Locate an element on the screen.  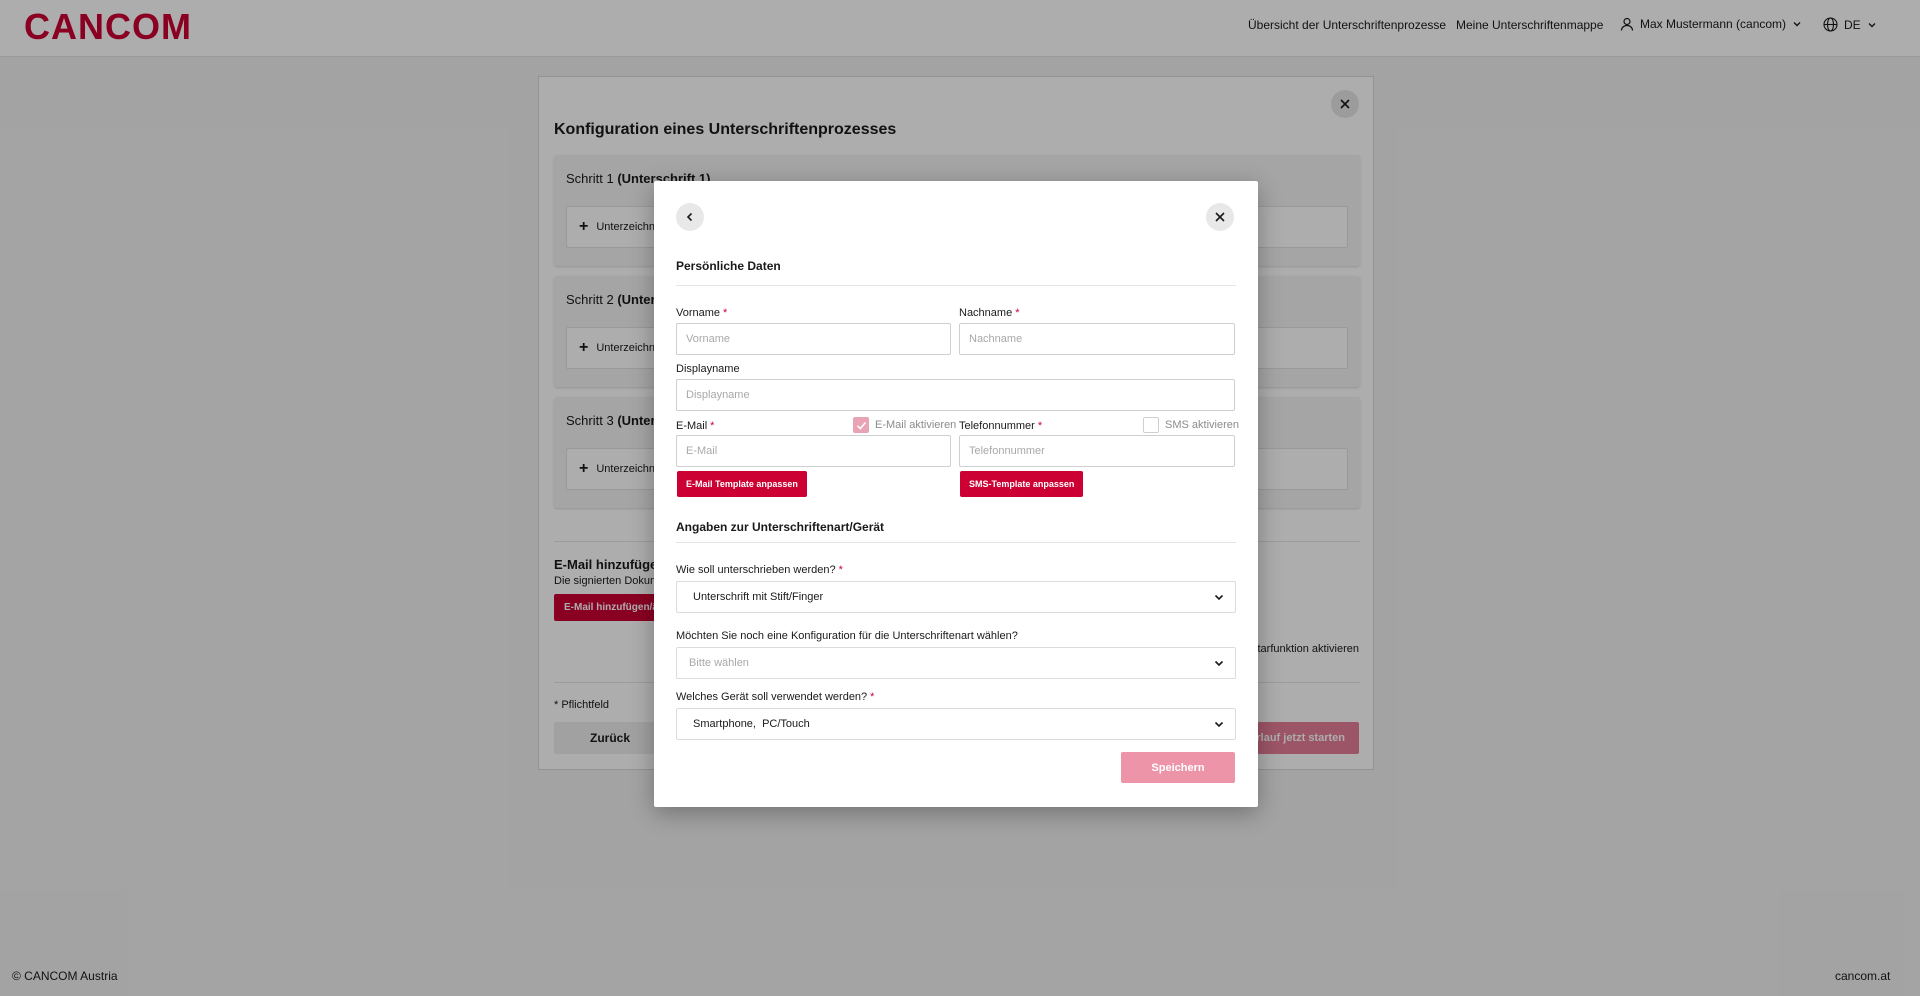
sign-method-value: Unterschrift mit Stift/Finger is located at coordinates (758, 597).